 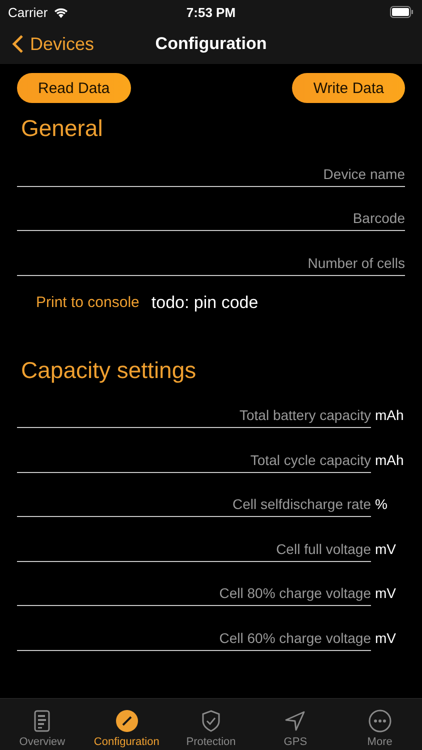 I want to click on clock-time: 7:53 PM, so click(x=211, y=12).